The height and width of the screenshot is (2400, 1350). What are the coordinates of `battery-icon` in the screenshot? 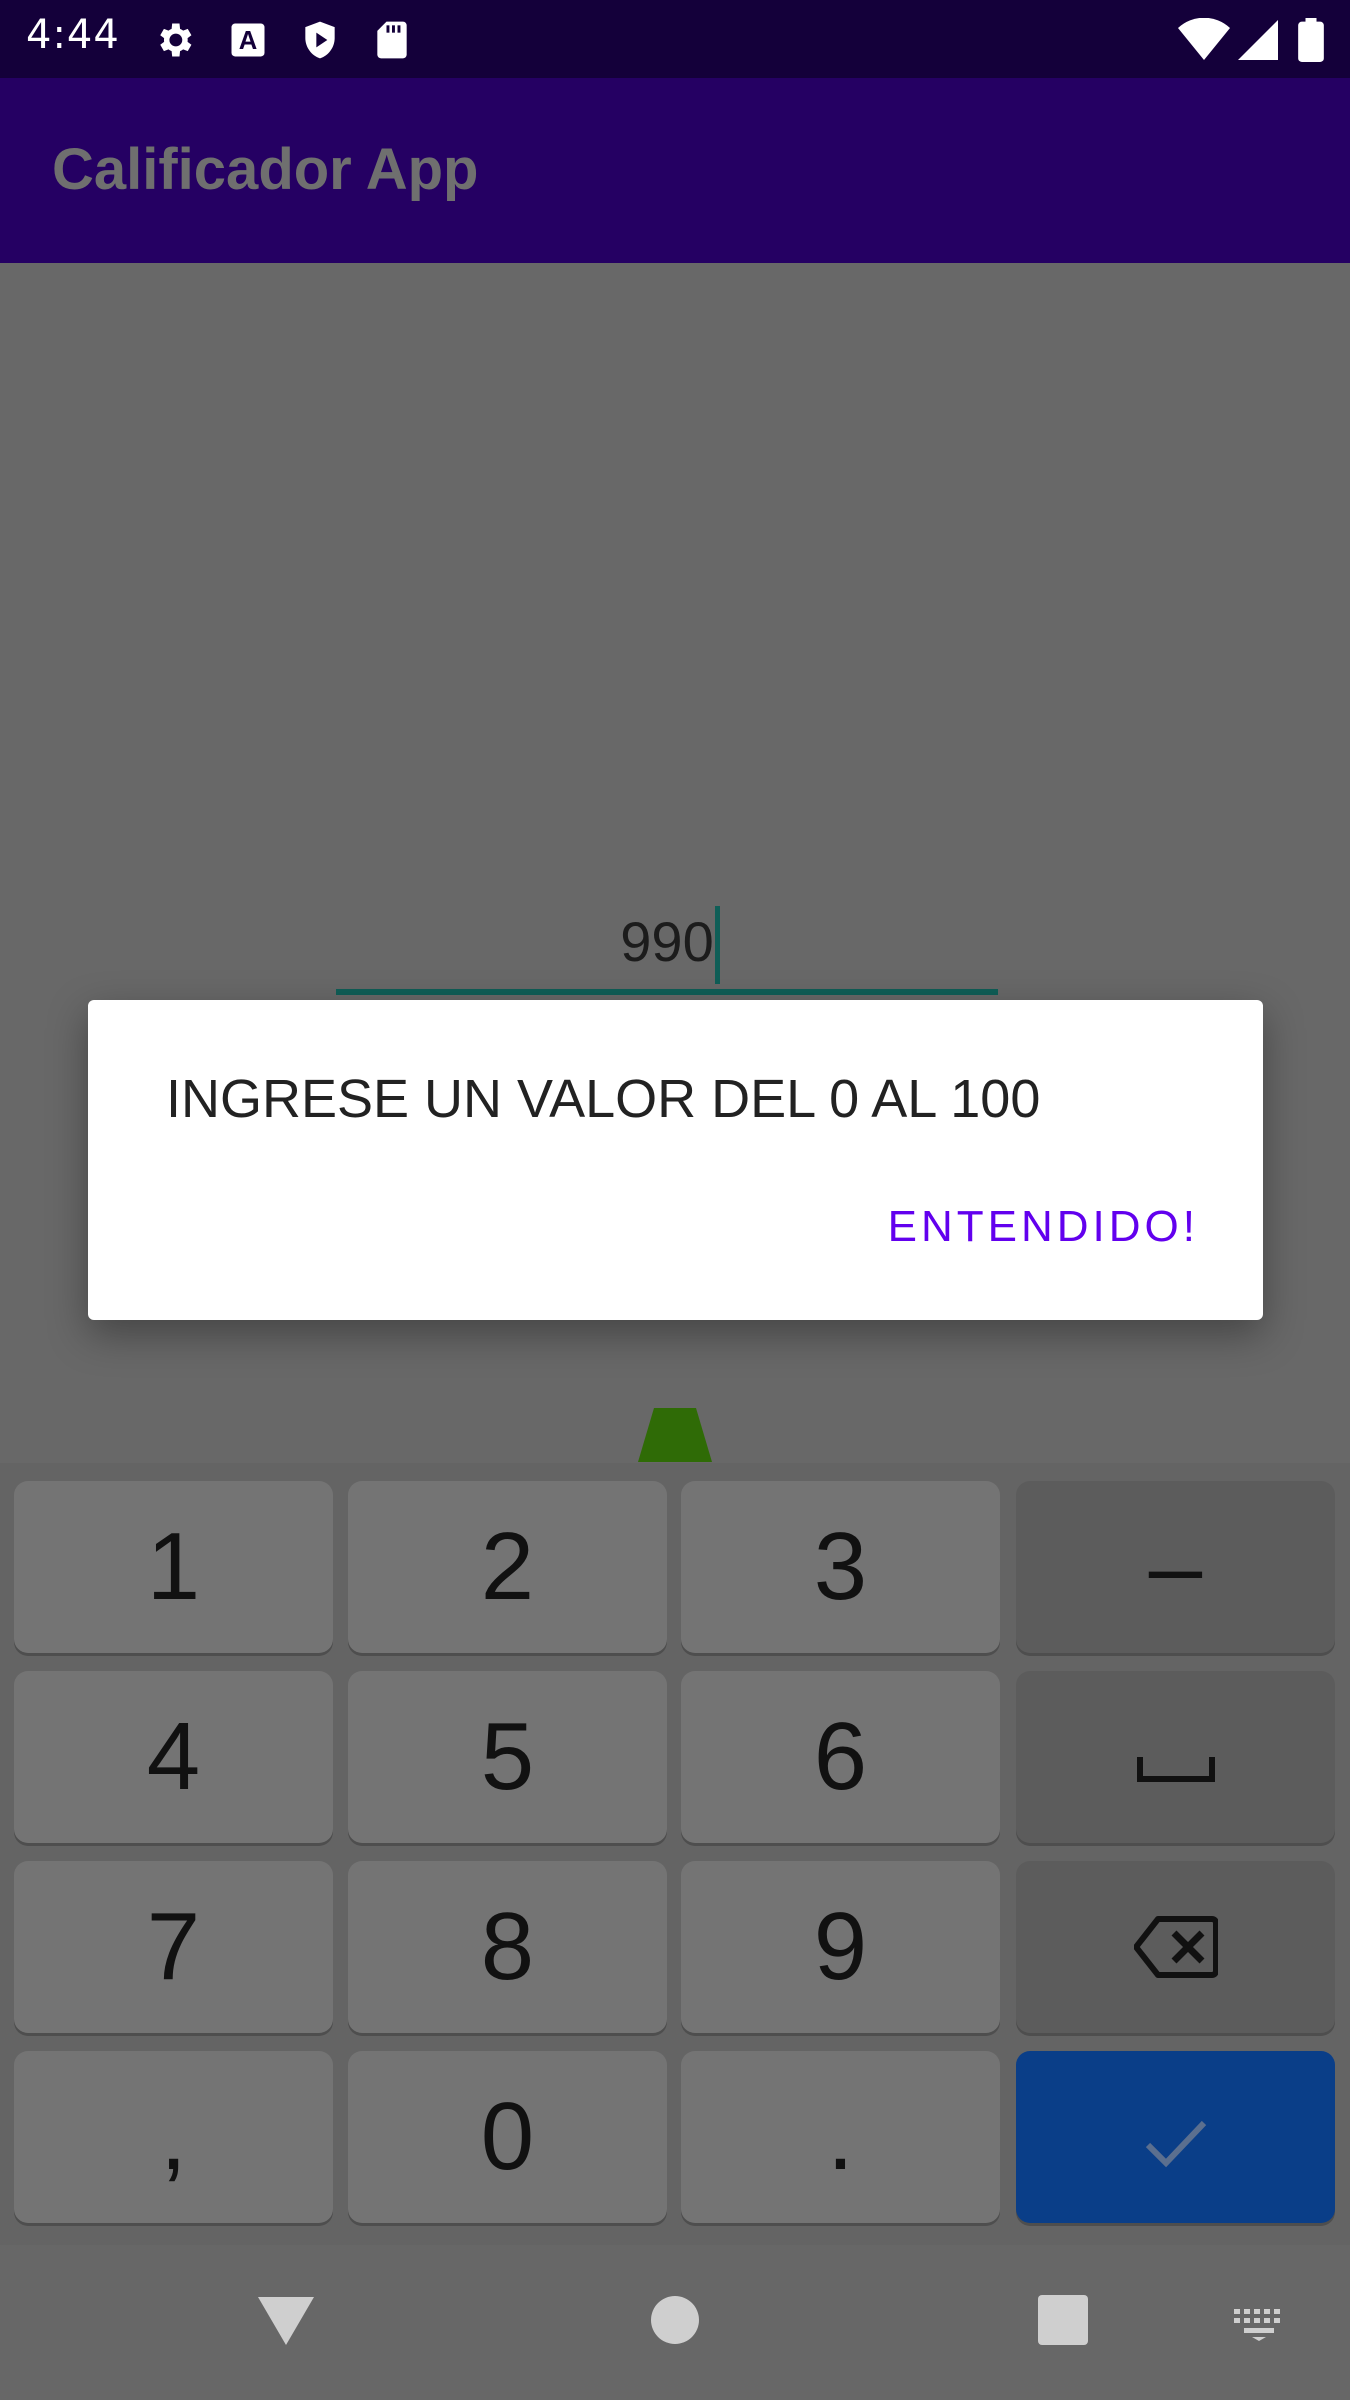 It's located at (1311, 40).